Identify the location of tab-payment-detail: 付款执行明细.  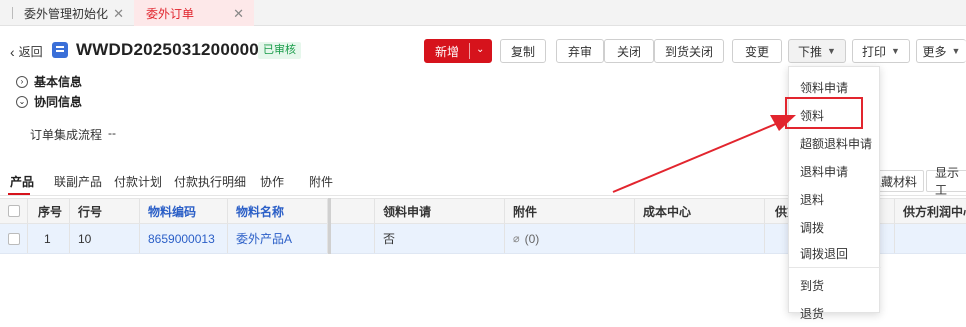
(210, 181).